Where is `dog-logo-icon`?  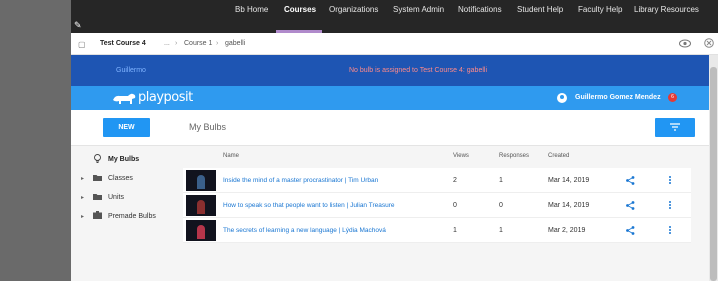 dog-logo-icon is located at coordinates (124, 98).